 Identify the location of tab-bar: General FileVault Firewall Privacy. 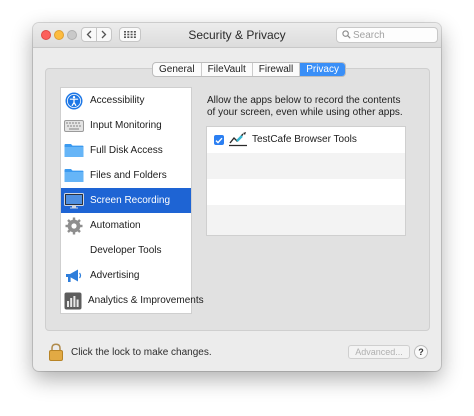
(249, 69).